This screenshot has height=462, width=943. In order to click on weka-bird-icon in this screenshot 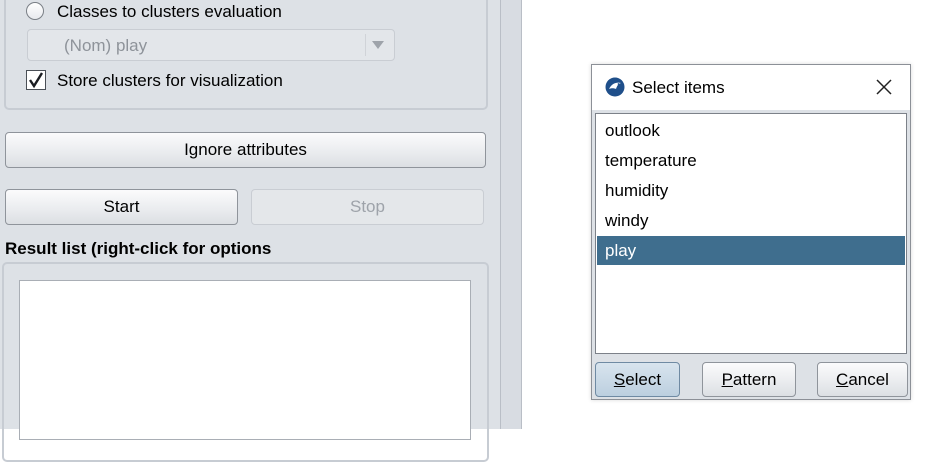, I will do `click(615, 89)`.